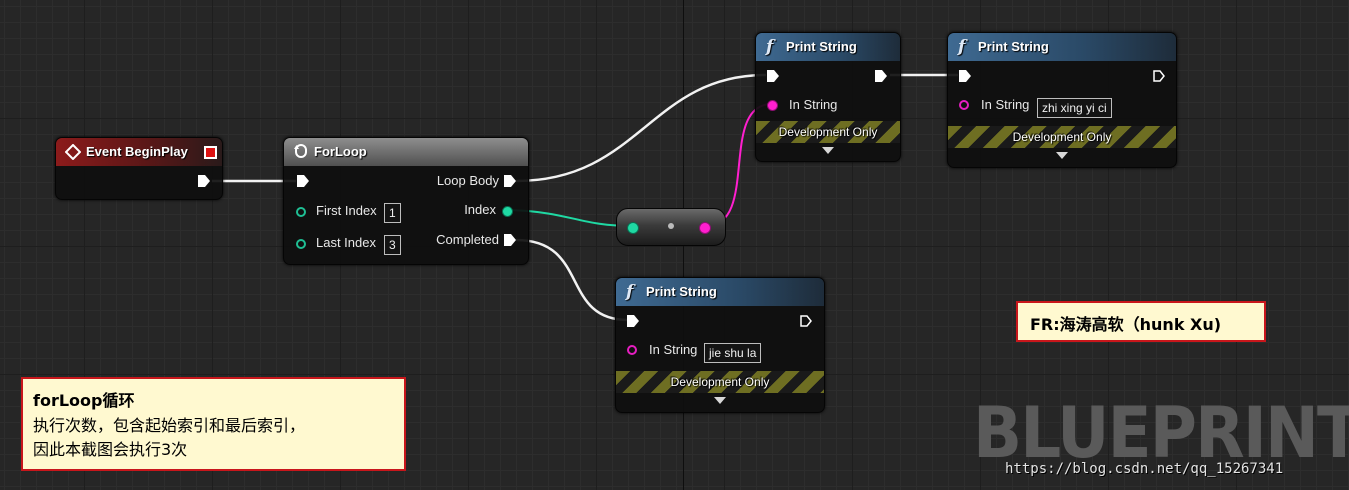  I want to click on loop-body-exec-pin, so click(510, 181).